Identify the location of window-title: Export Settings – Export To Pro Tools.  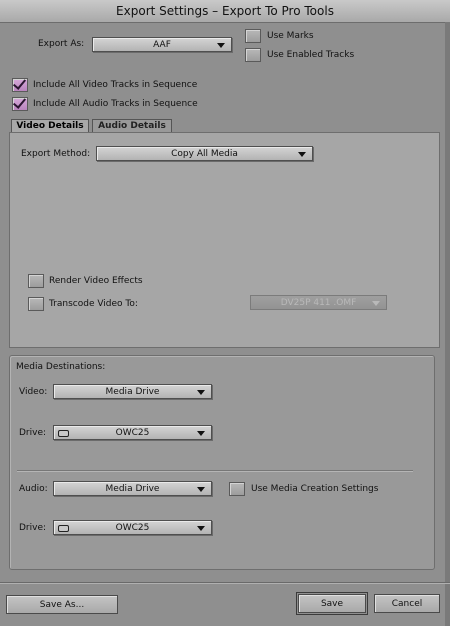
(225, 11).